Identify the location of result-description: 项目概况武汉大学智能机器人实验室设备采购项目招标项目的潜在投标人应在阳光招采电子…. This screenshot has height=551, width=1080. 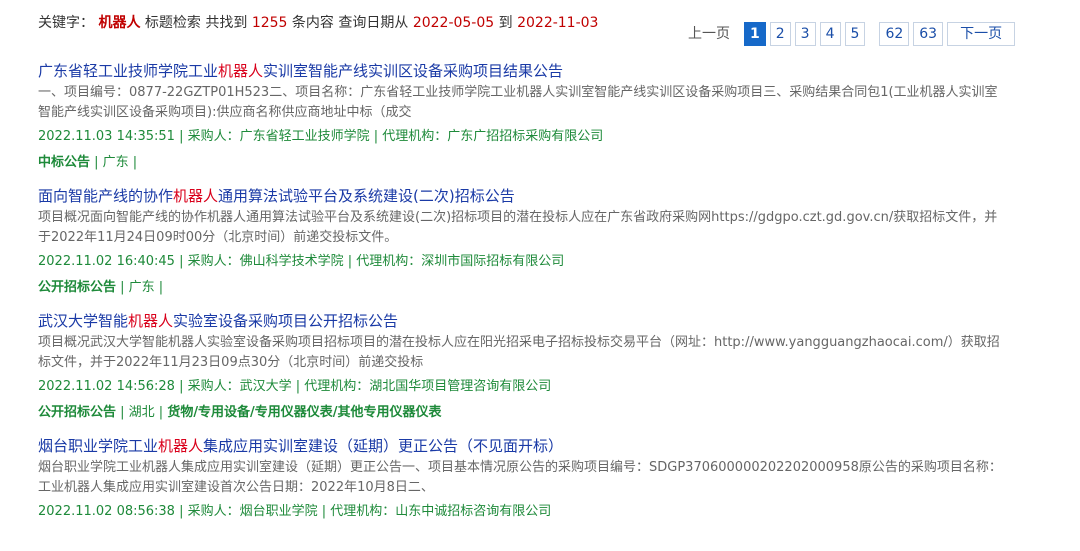
(519, 352).